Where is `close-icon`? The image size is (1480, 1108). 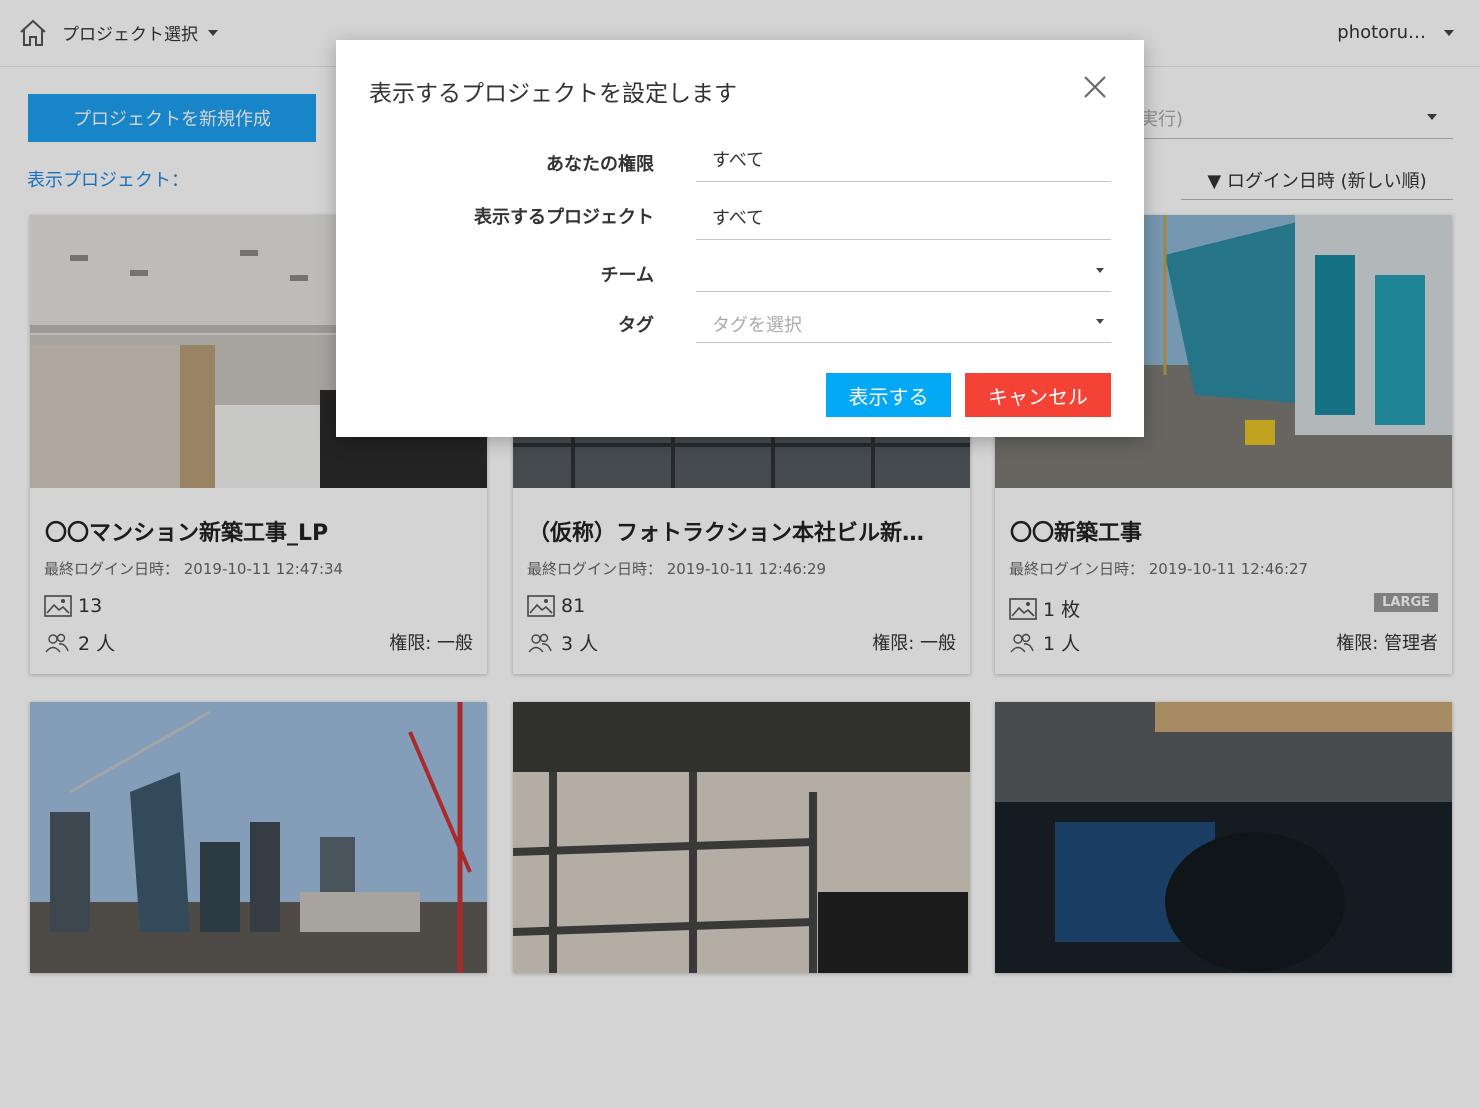
close-icon is located at coordinates (1095, 87).